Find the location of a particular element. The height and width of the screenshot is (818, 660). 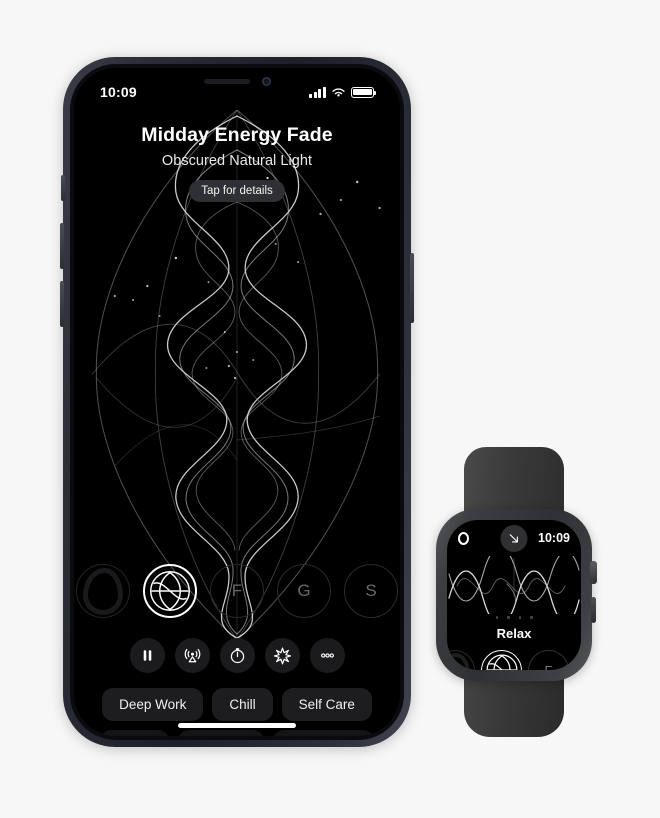

watch-wave-visualization is located at coordinates (514, 585).